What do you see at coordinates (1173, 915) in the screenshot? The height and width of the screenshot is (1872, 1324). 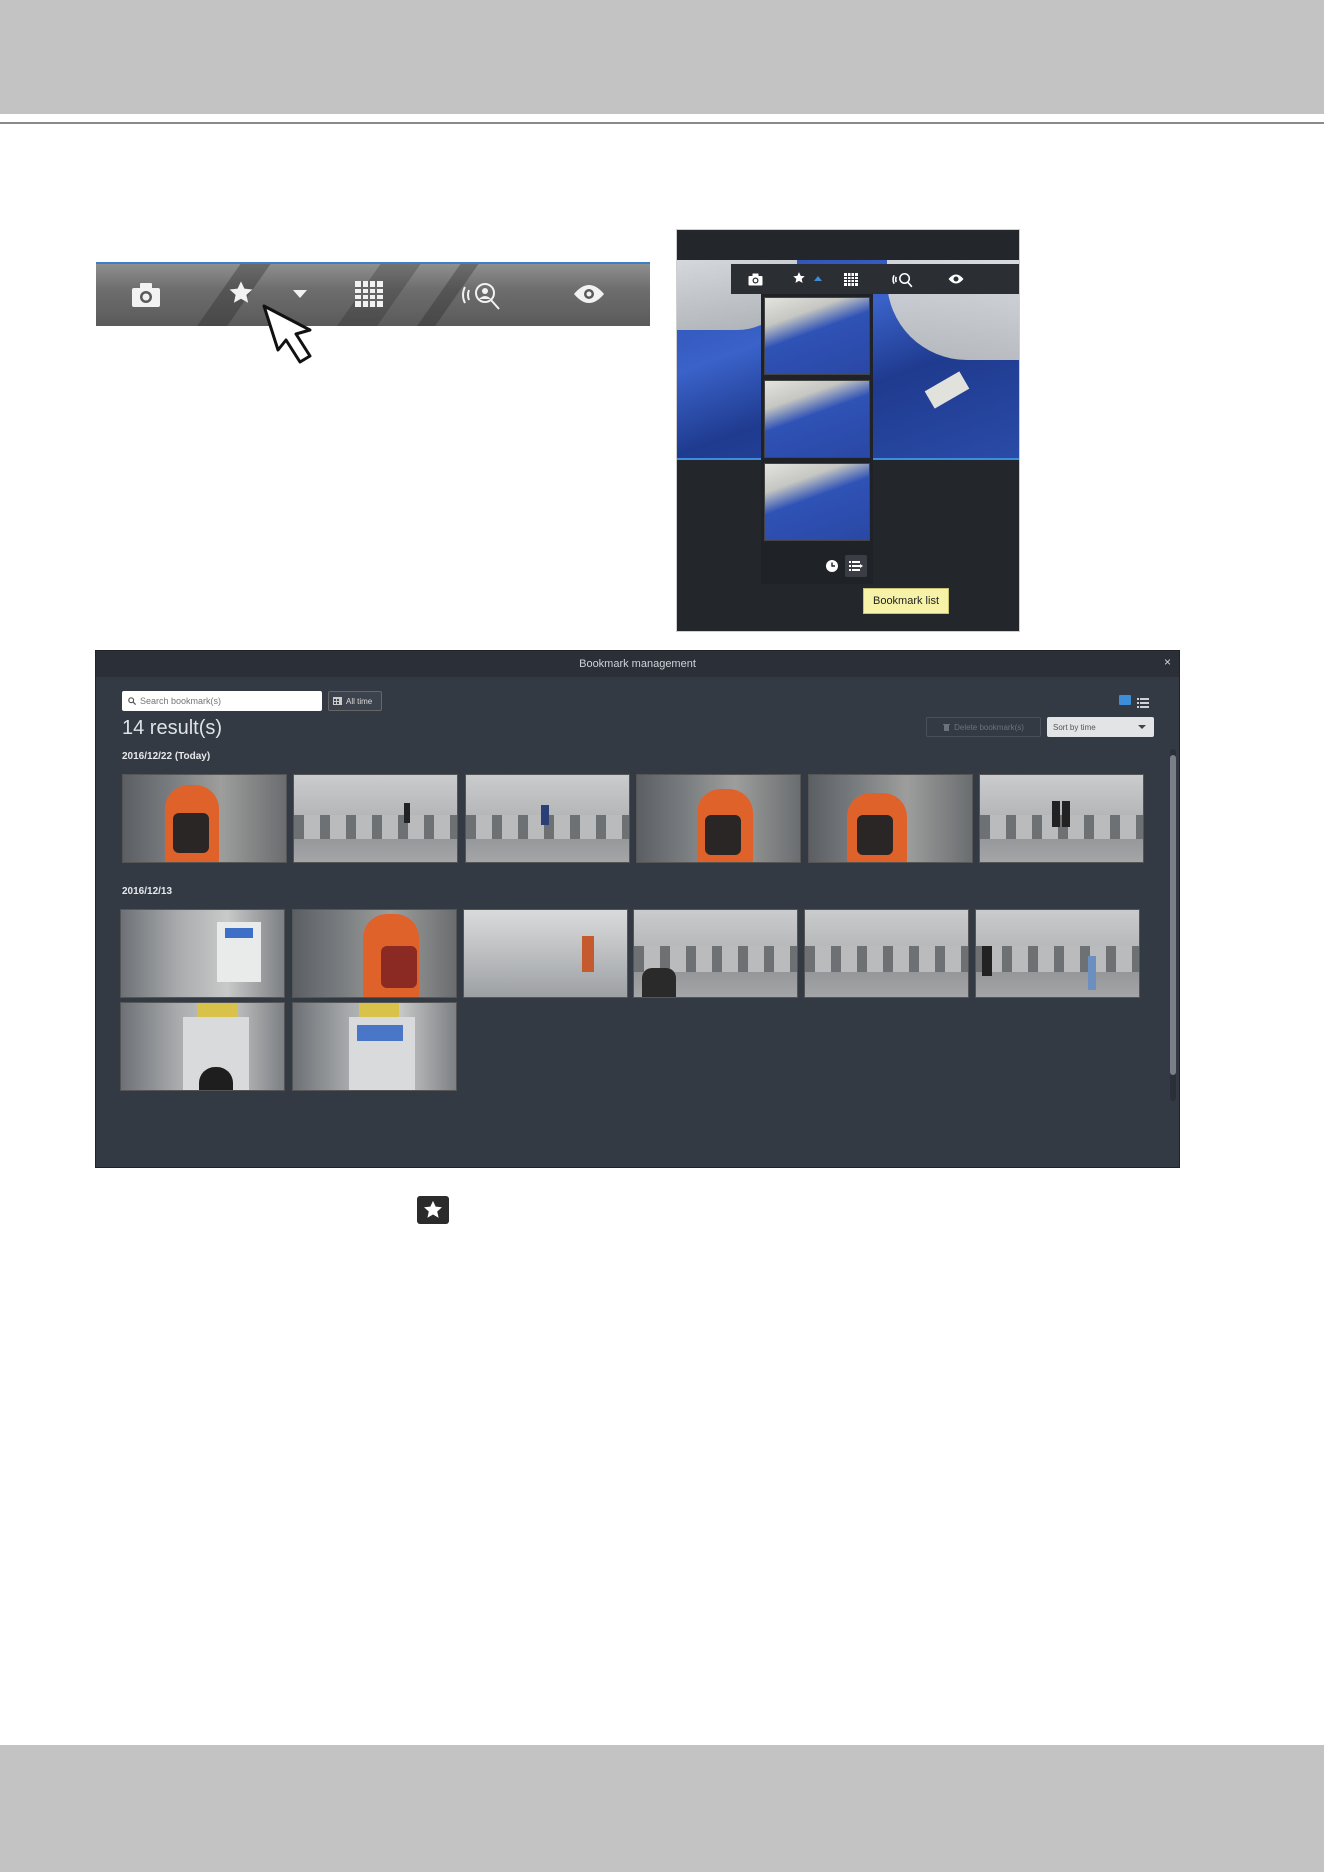 I see `scrollbar-thumb` at bounding box center [1173, 915].